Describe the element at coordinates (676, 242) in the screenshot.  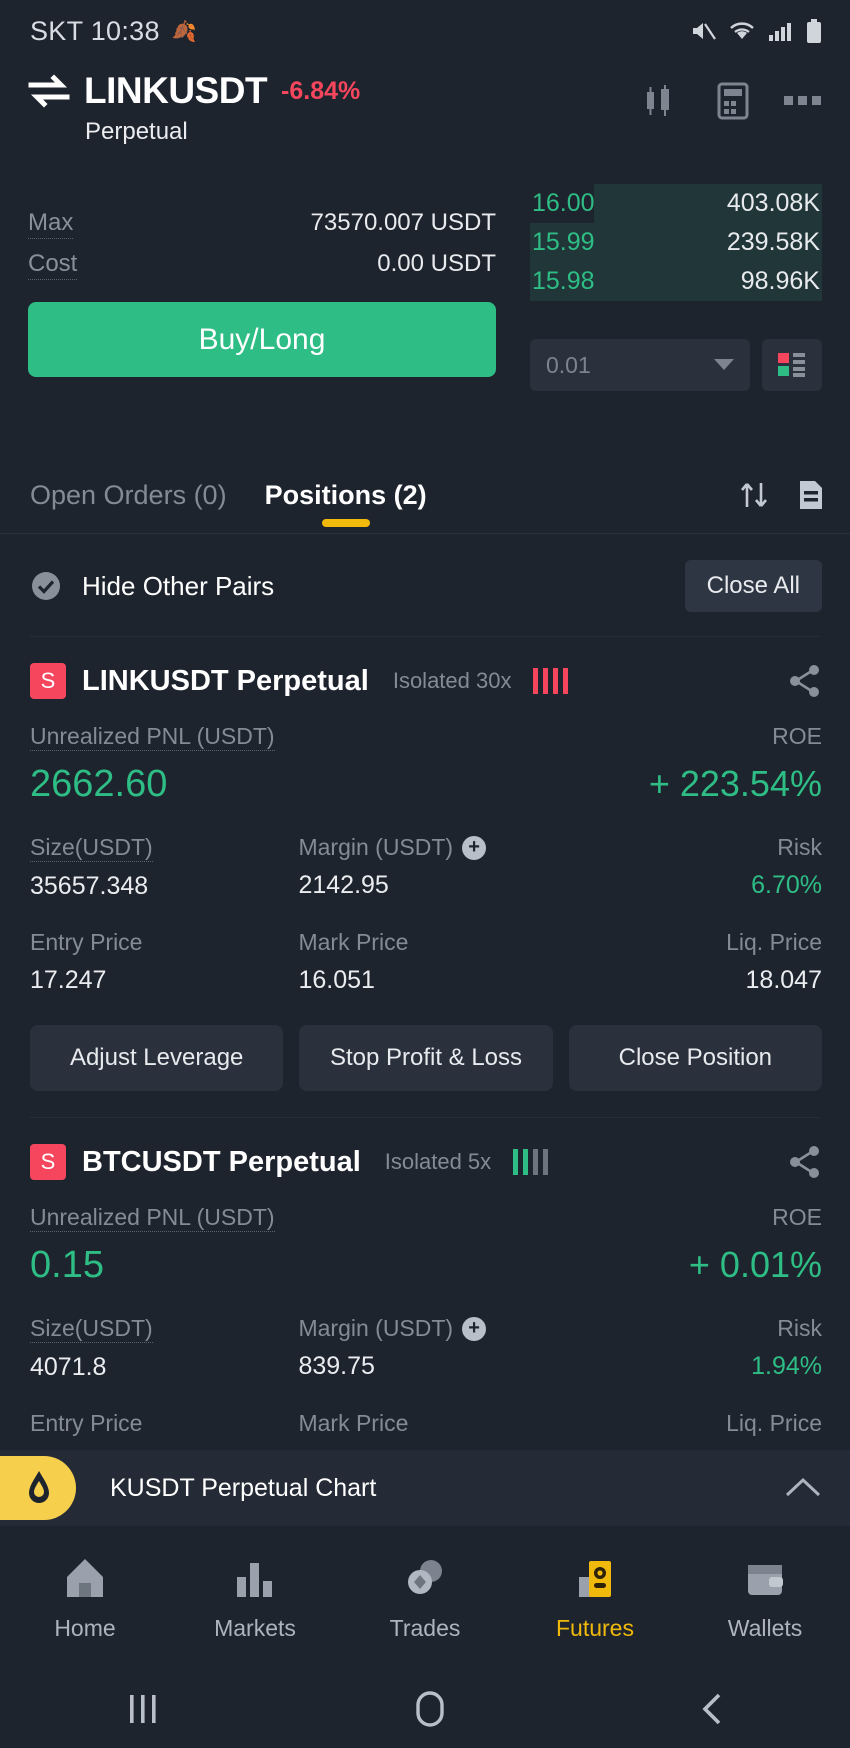
I see `orderbook-row: 15.99 239.58K` at that location.